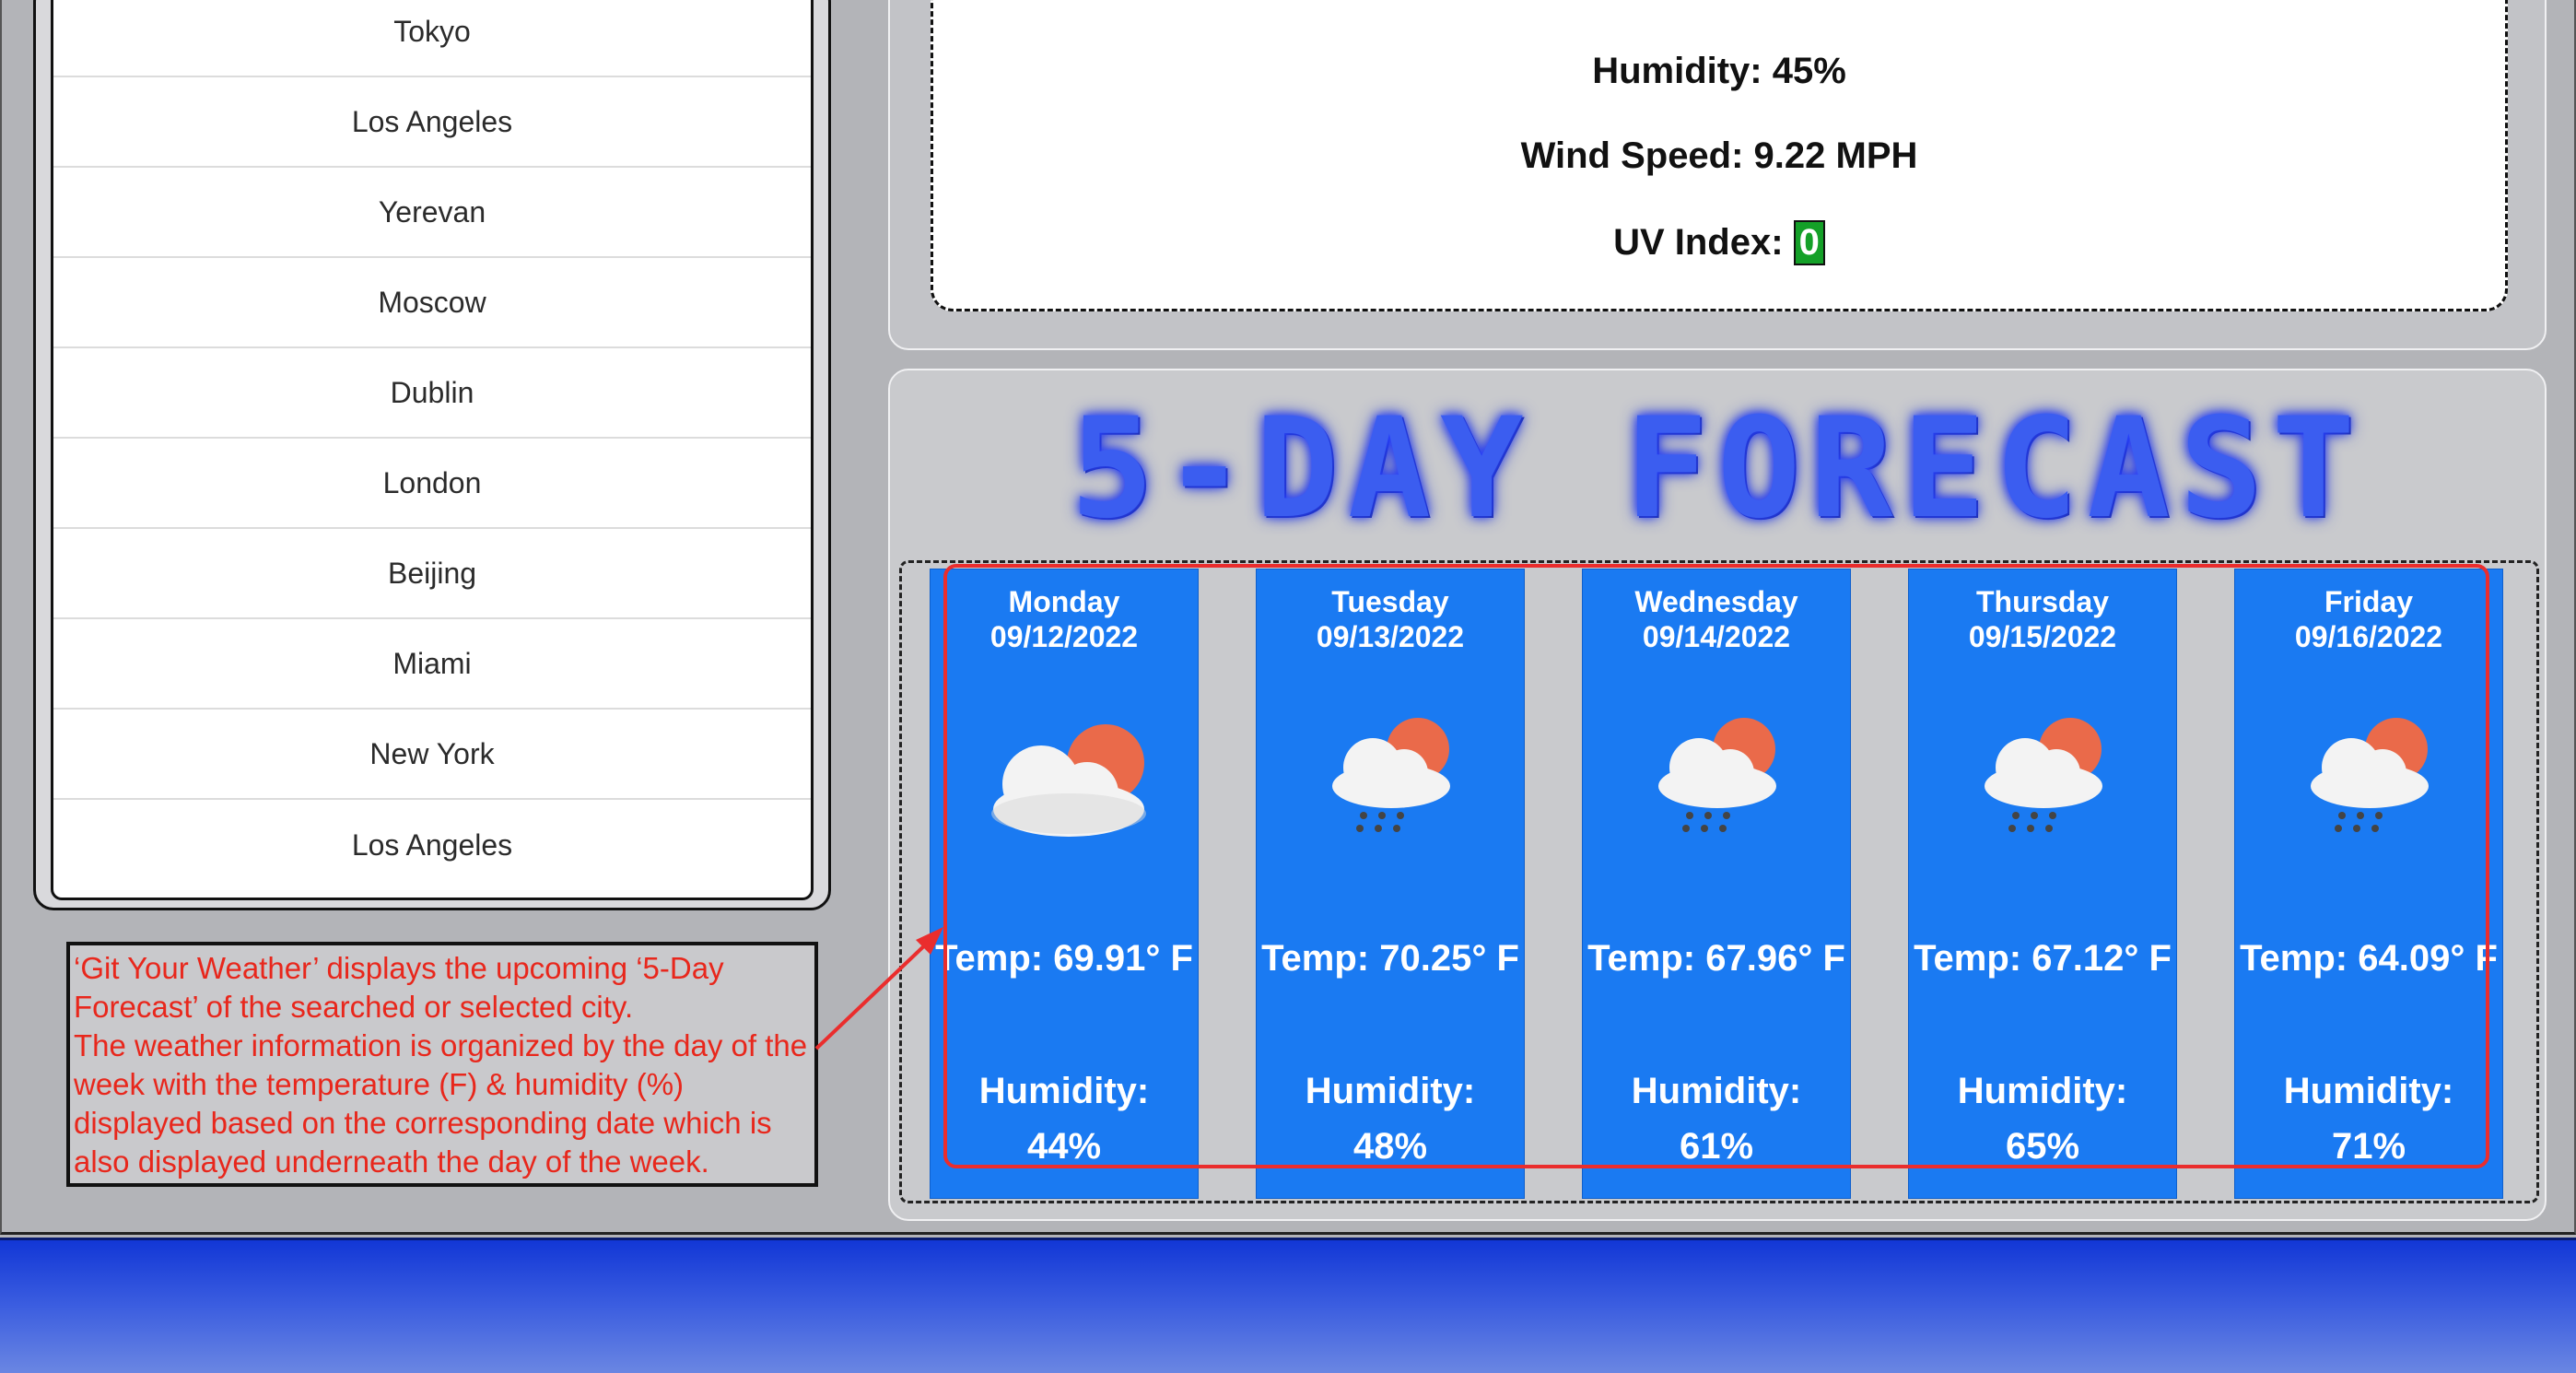  Describe the element at coordinates (1390, 636) in the screenshot. I see `forecast-date: 09/13/2022` at that location.